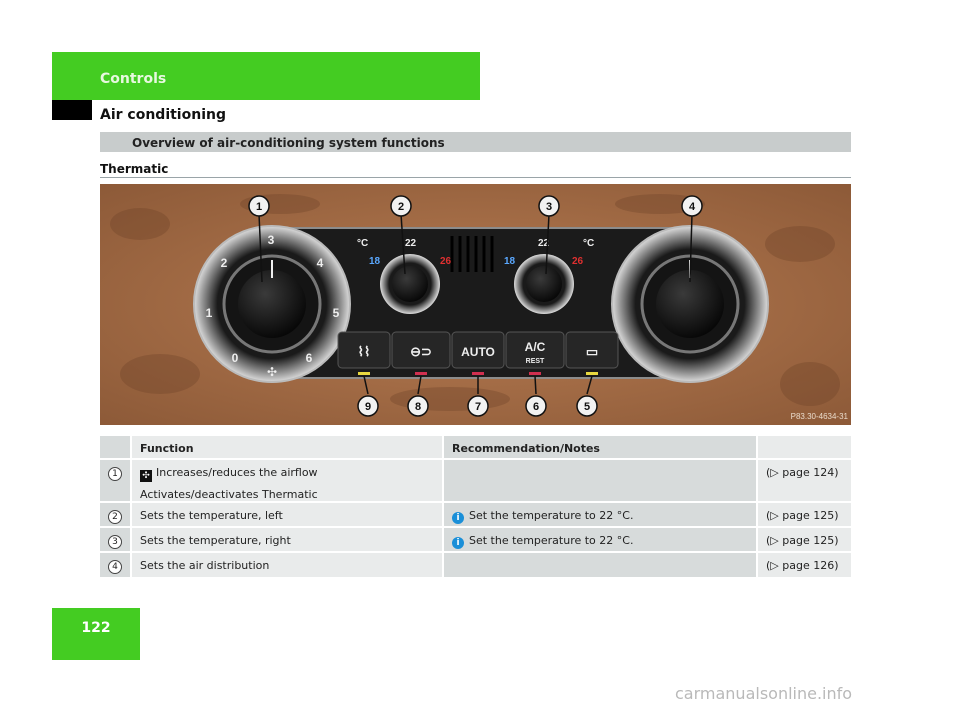  Describe the element at coordinates (478, 407) in the screenshot. I see `callout-7: 7` at that location.